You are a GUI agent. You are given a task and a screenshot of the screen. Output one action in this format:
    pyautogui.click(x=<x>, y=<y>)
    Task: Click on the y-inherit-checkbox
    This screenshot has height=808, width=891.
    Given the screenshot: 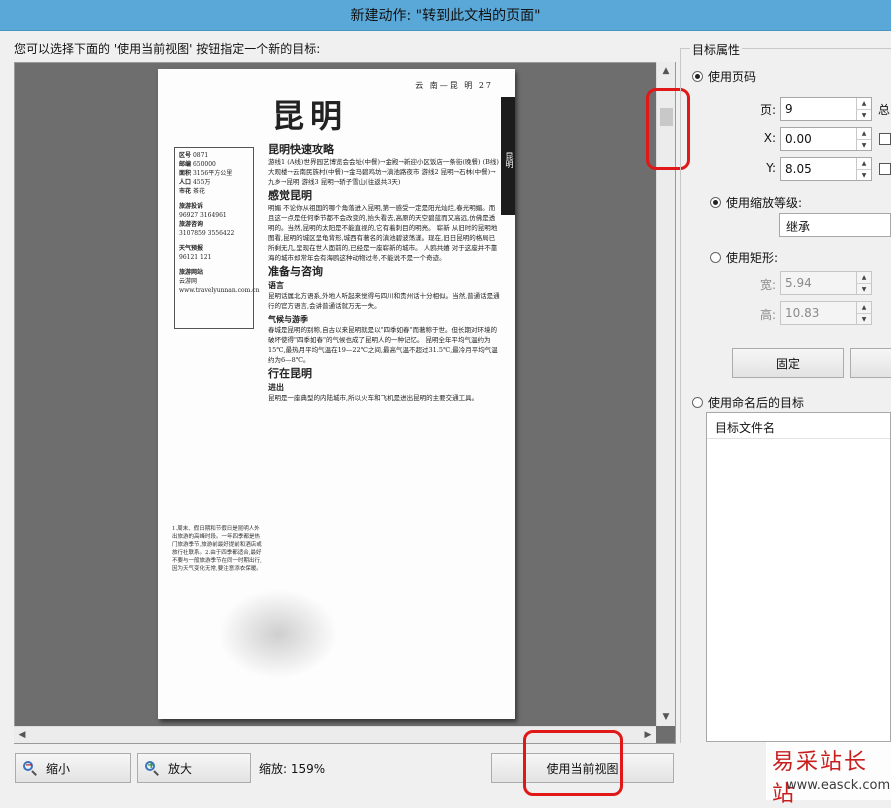 What is the action you would take?
    pyautogui.click(x=885, y=169)
    